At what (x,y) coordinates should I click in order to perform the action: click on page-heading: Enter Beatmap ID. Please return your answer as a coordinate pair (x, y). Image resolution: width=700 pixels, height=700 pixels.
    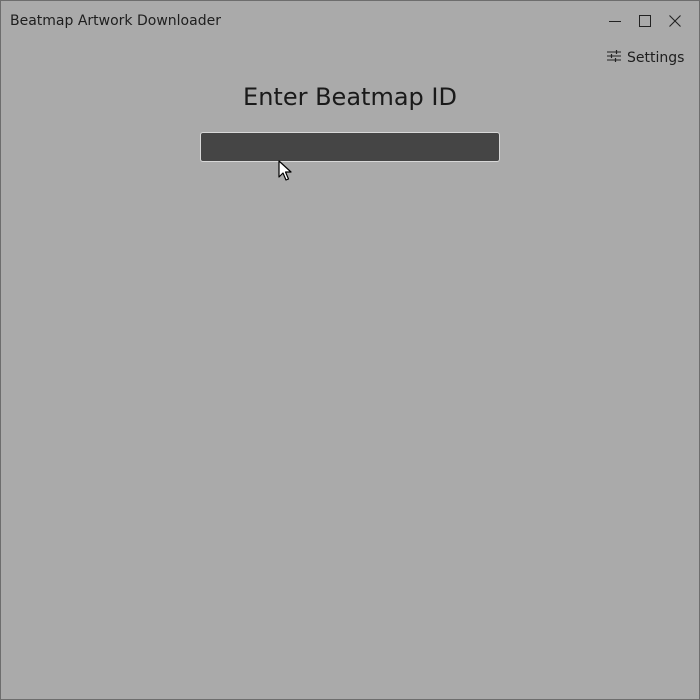
    Looking at the image, I should click on (350, 97).